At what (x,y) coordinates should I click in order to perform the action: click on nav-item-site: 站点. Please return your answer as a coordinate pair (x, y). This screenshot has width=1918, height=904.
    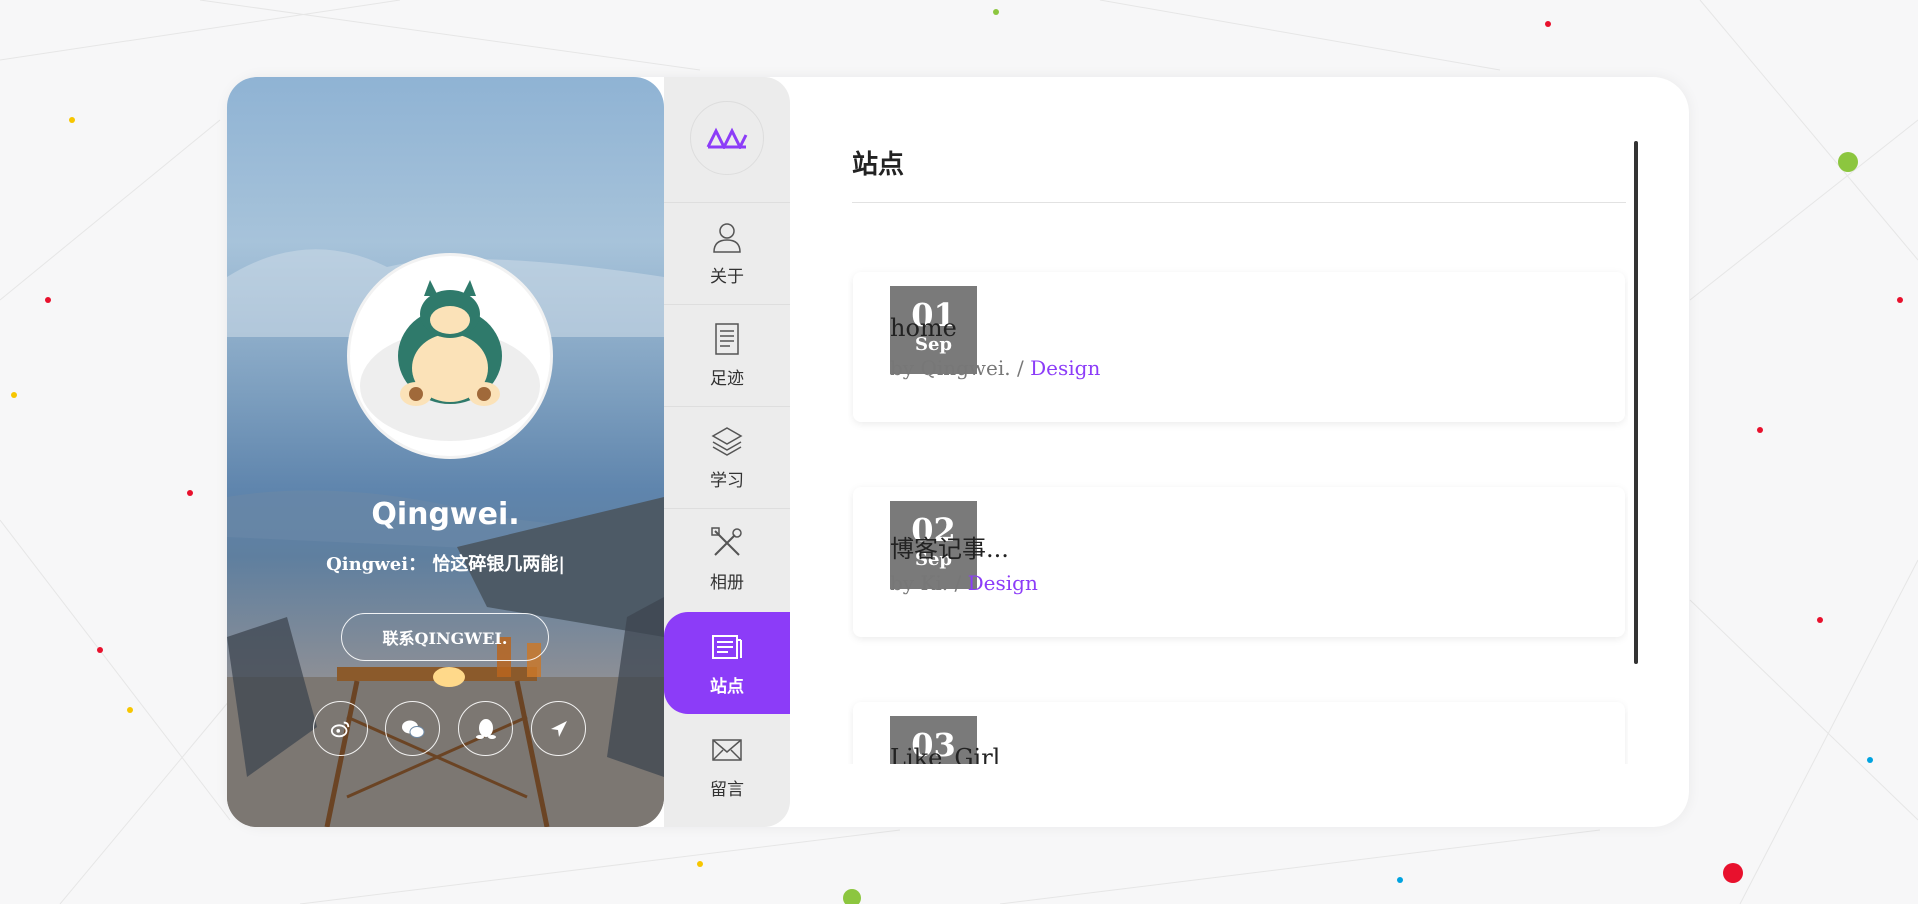
    Looking at the image, I should click on (727, 663).